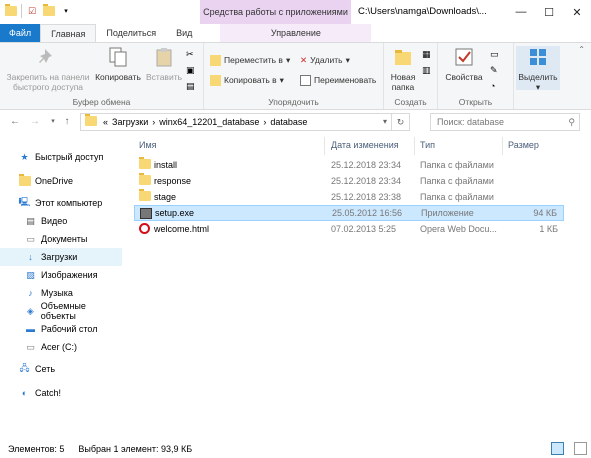  I want to click on move-to-button: Переместить в ▾, so click(250, 60).